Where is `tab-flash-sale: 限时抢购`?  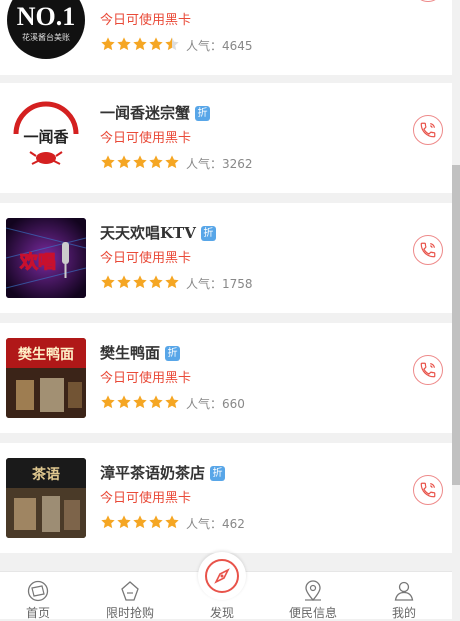 tab-flash-sale: 限时抢购 is located at coordinates (130, 596).